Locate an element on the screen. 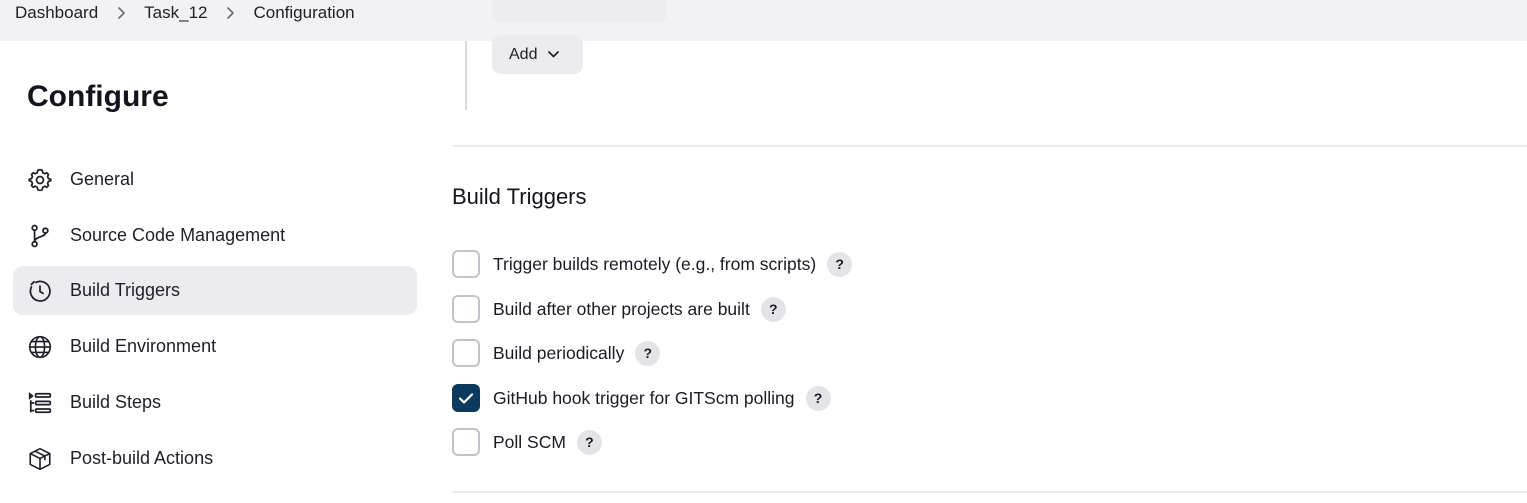  sidebar-item-build-steps: Build Steps is located at coordinates (215, 402).